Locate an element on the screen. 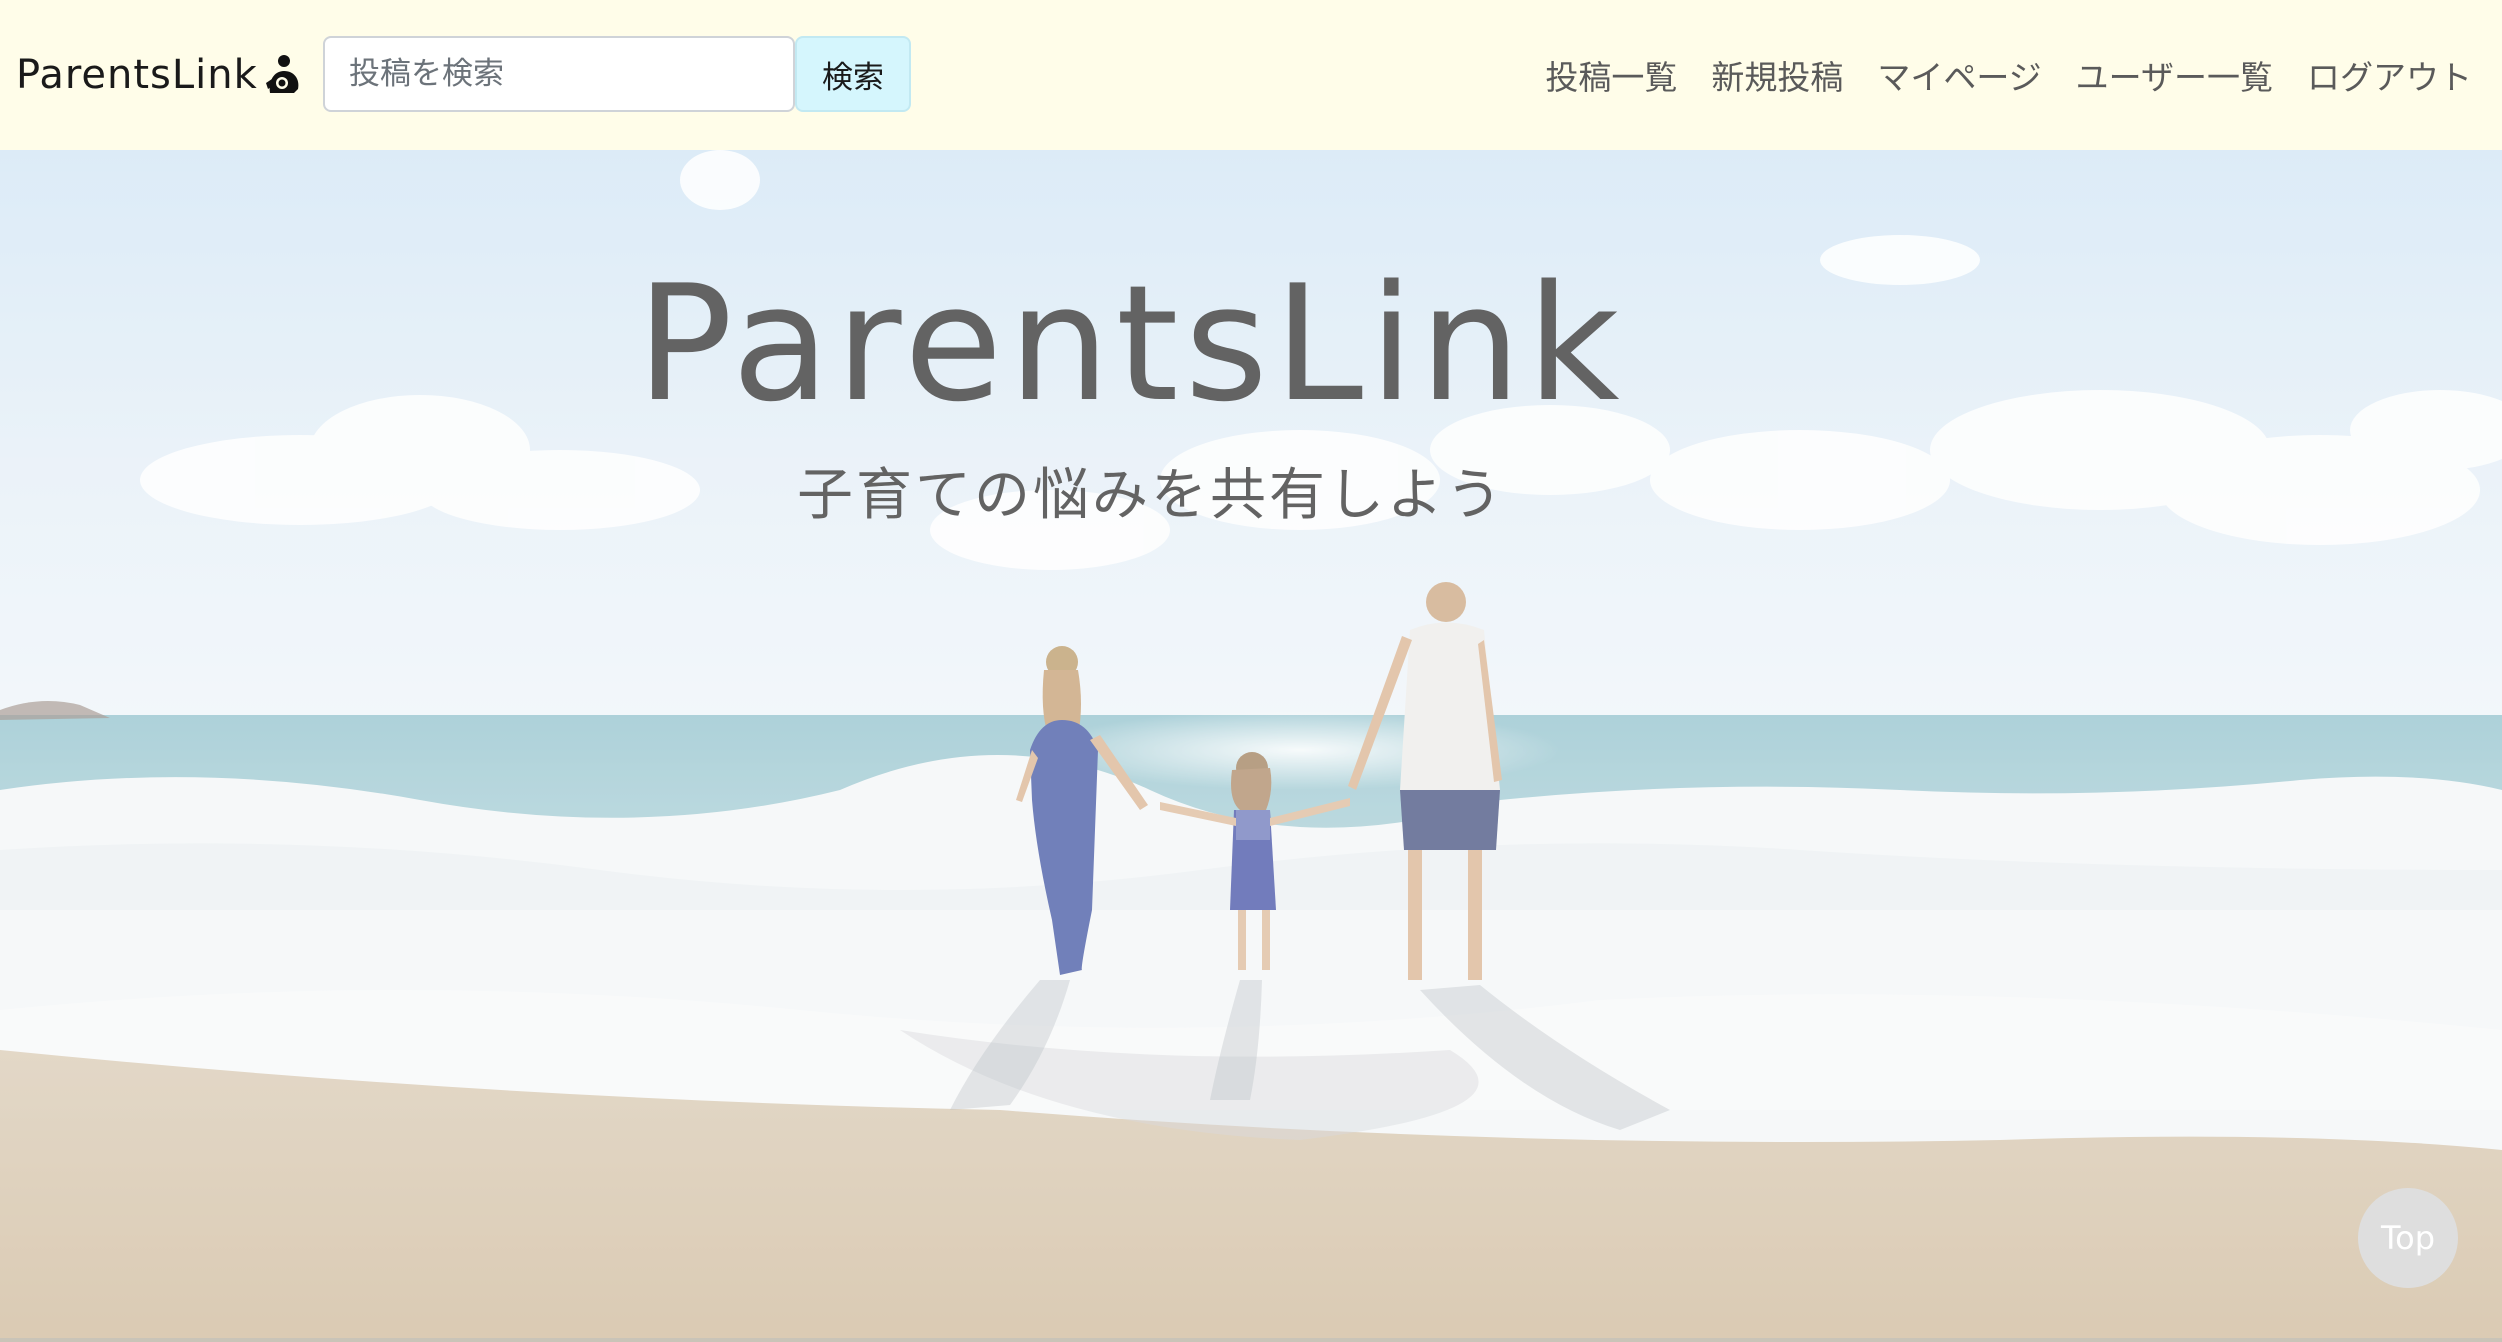  scroll-top-button: Top is located at coordinates (2408, 1238).